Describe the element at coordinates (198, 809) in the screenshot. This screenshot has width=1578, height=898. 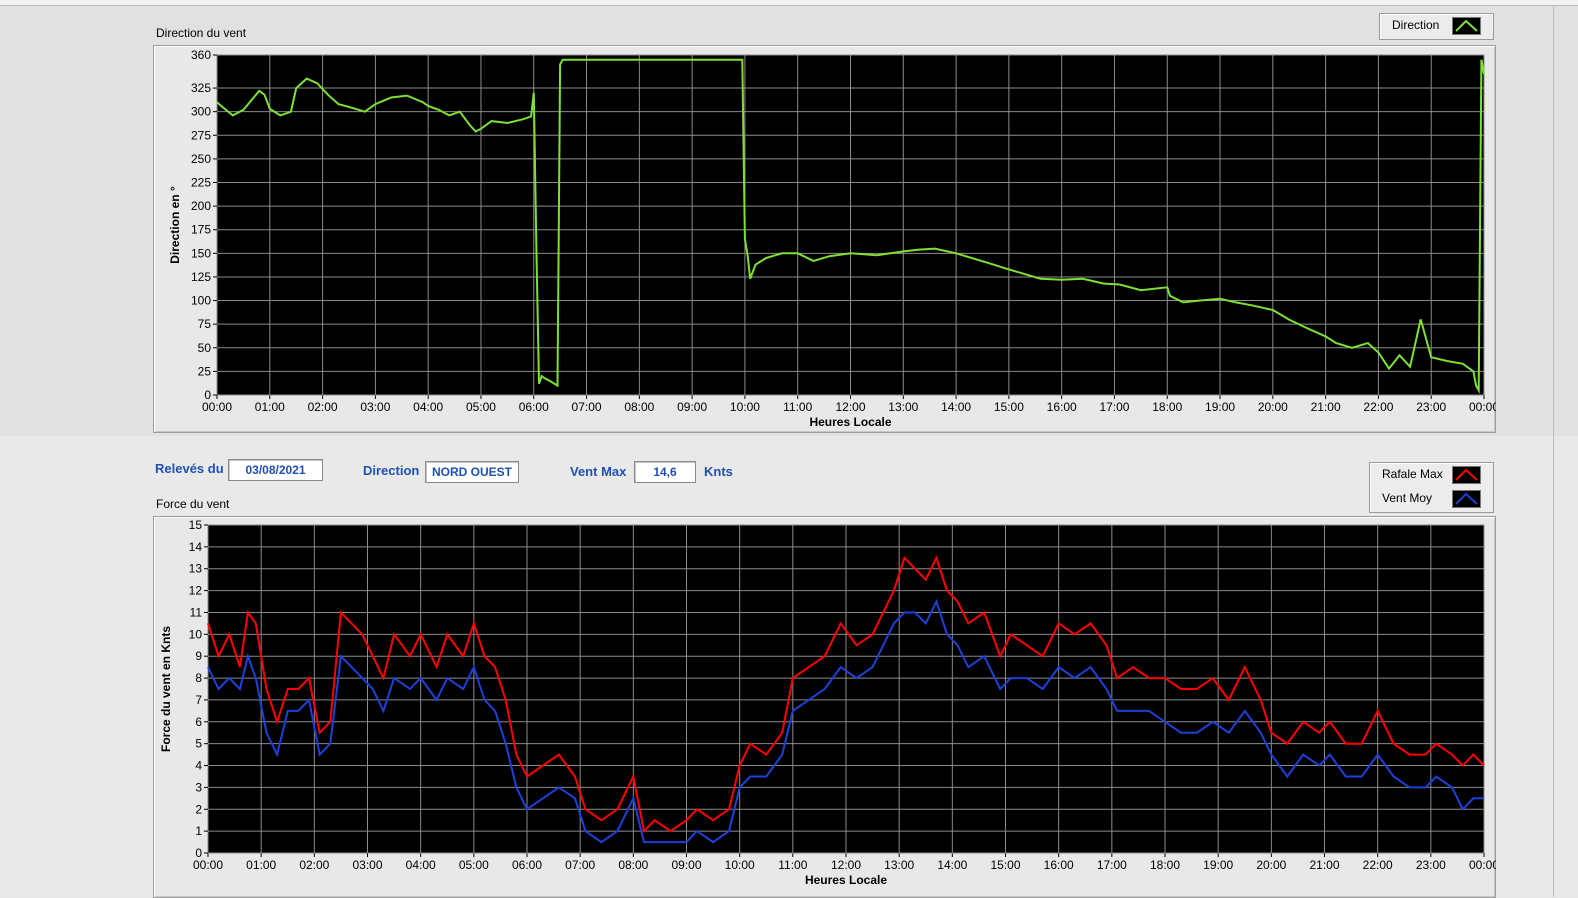
I see `force-y-tick-label: 2` at that location.